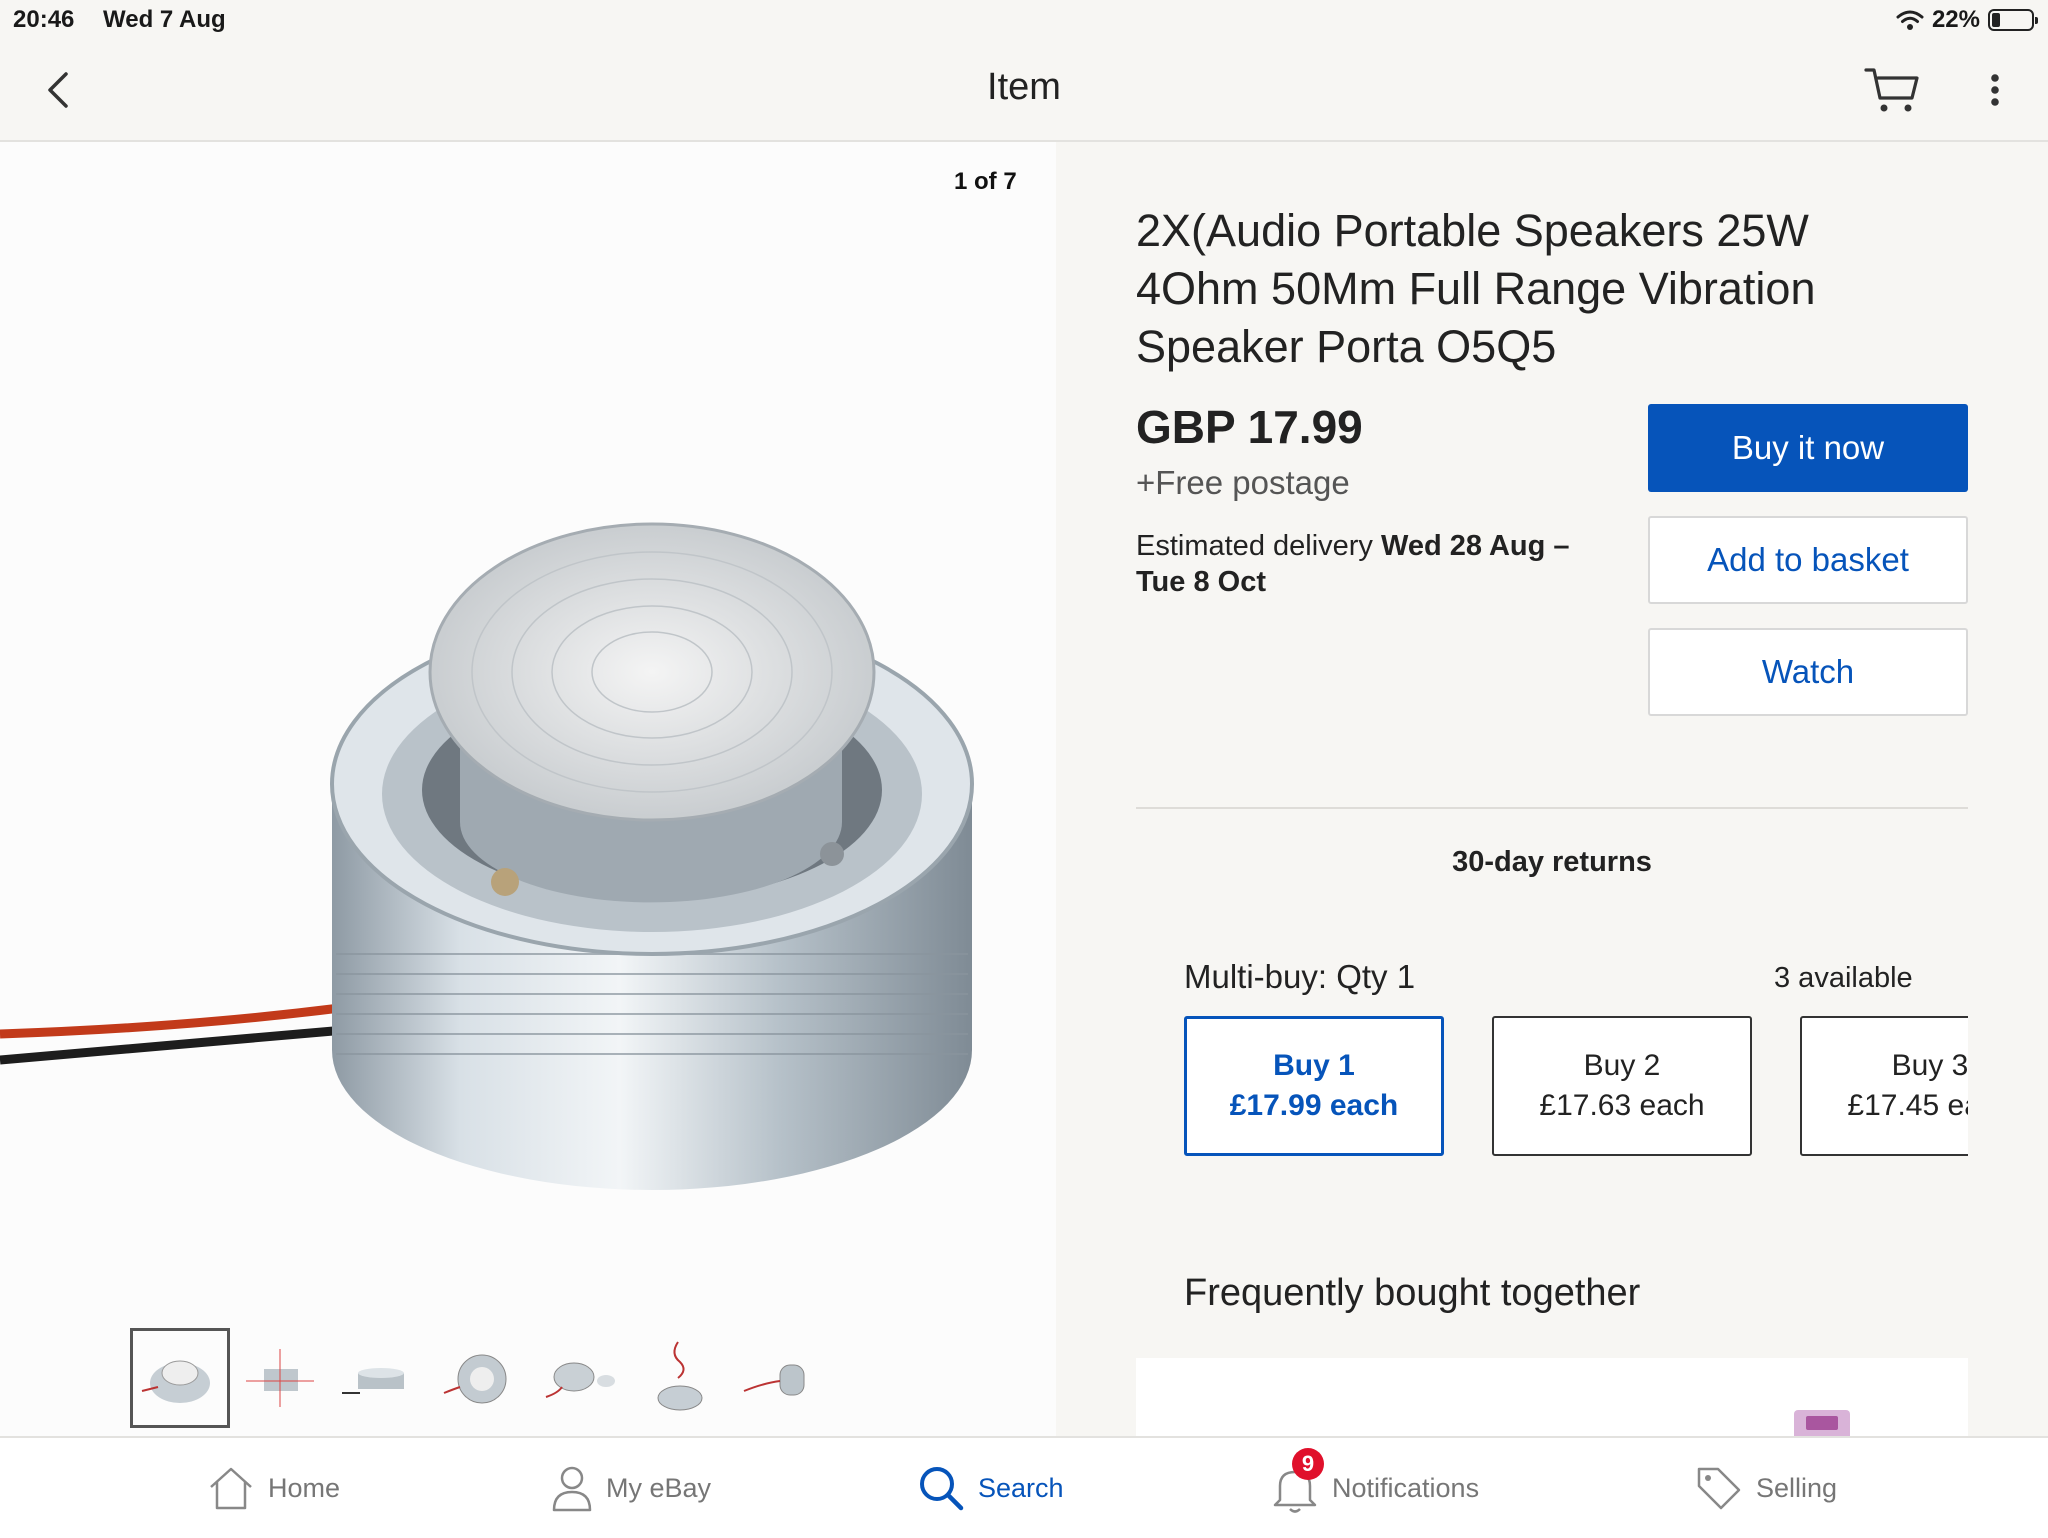  Describe the element at coordinates (1552, 1397) in the screenshot. I see `frequently-bought-card` at that location.